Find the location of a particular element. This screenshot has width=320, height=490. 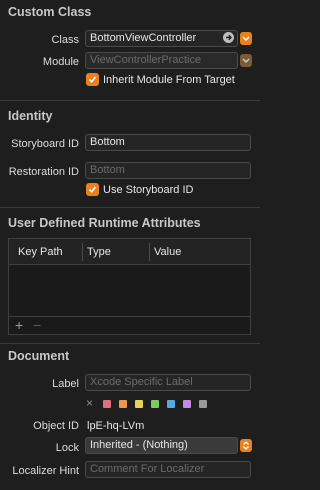

remove-attribute-button: − is located at coordinates (37, 325).